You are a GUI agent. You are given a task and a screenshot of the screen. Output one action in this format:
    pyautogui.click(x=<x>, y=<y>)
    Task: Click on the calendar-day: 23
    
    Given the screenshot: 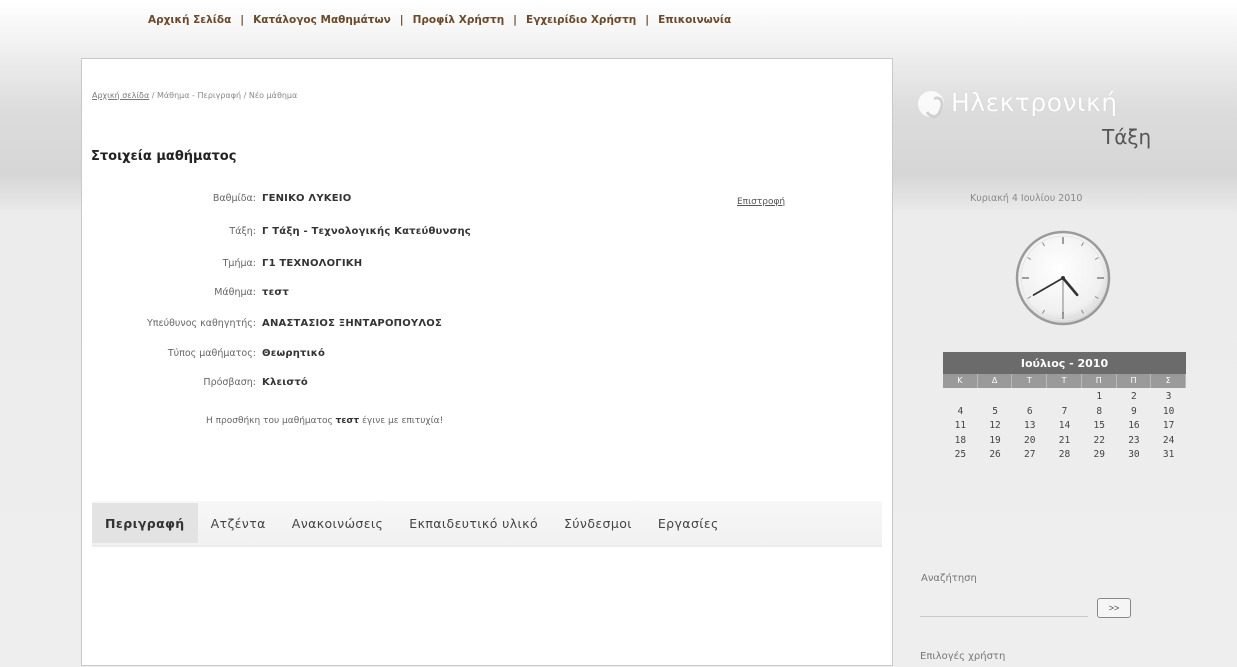 What is the action you would take?
    pyautogui.click(x=1134, y=441)
    